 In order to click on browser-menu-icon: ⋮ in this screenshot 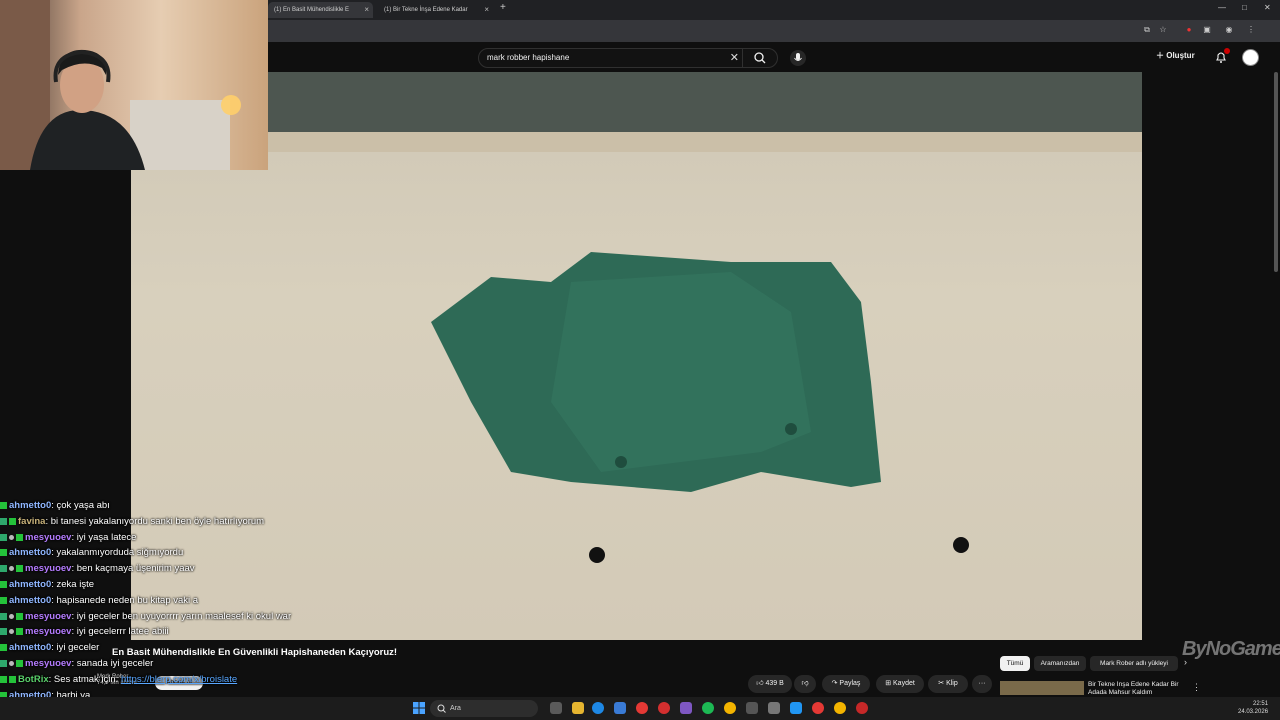, I will do `click(1251, 30)`.